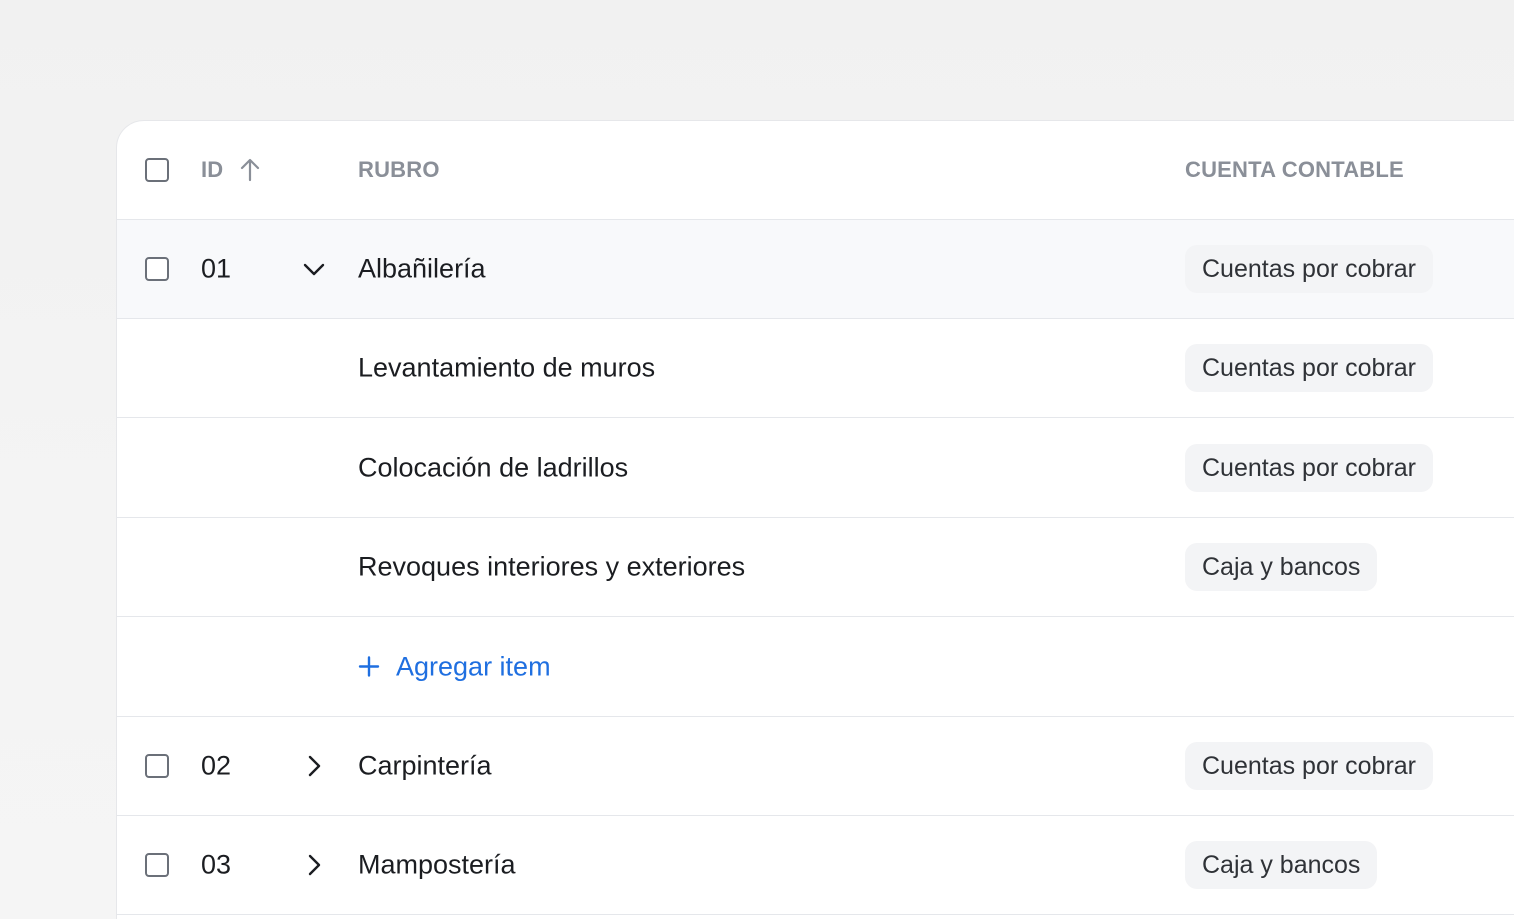 Image resolution: width=1514 pixels, height=919 pixels. Describe the element at coordinates (437, 864) in the screenshot. I see `row-rubro: Mampostería` at that location.